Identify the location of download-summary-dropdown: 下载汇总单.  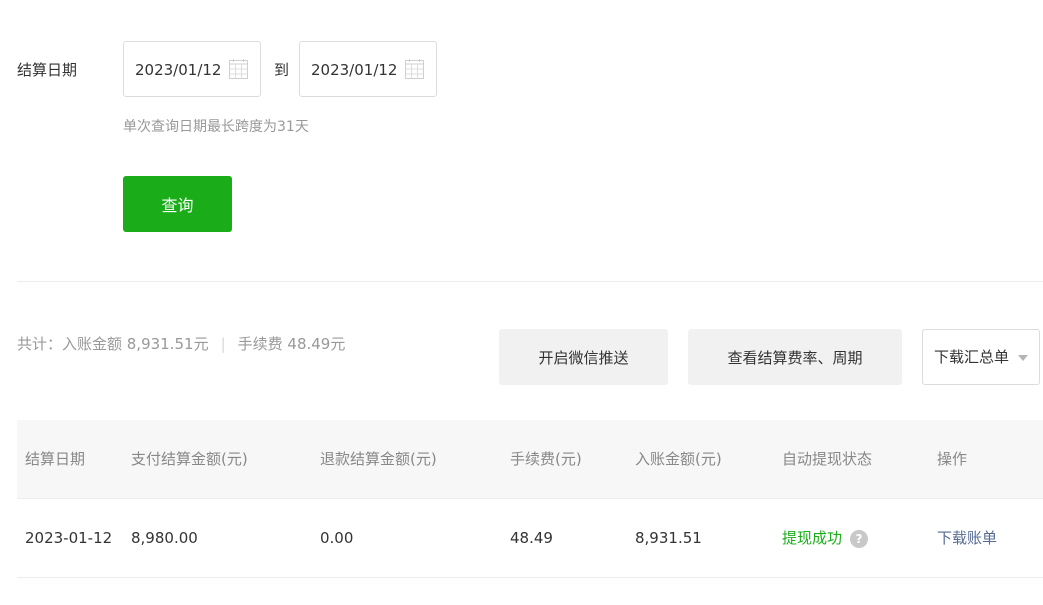
(981, 357).